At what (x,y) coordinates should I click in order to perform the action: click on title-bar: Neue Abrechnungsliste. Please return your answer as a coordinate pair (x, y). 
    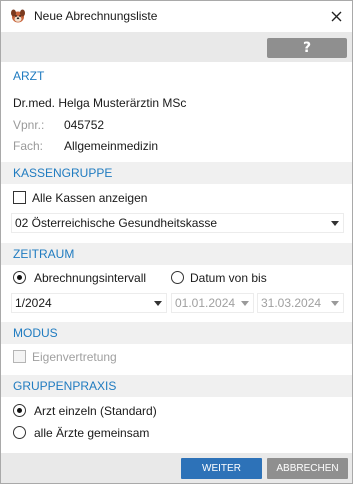
    Looking at the image, I should click on (176, 16).